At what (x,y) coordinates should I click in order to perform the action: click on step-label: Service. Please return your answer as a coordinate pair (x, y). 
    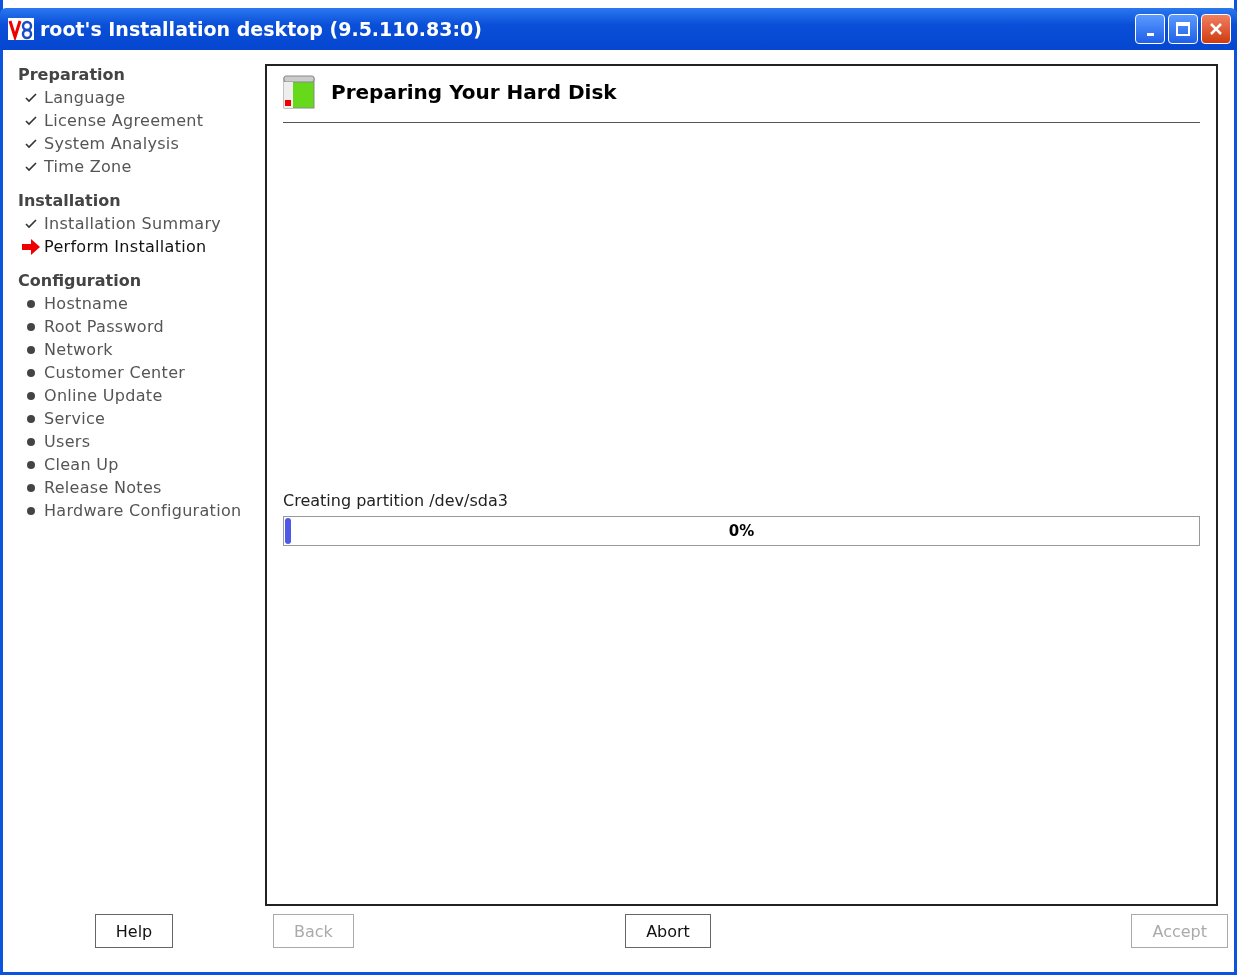
    Looking at the image, I should click on (75, 418).